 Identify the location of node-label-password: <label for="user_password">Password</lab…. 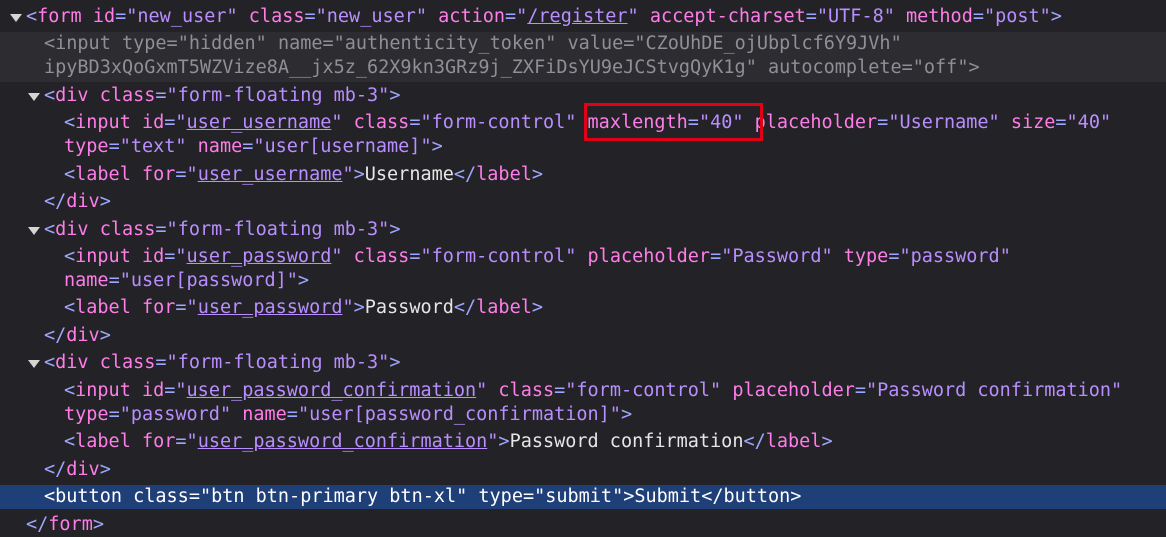
(583, 308).